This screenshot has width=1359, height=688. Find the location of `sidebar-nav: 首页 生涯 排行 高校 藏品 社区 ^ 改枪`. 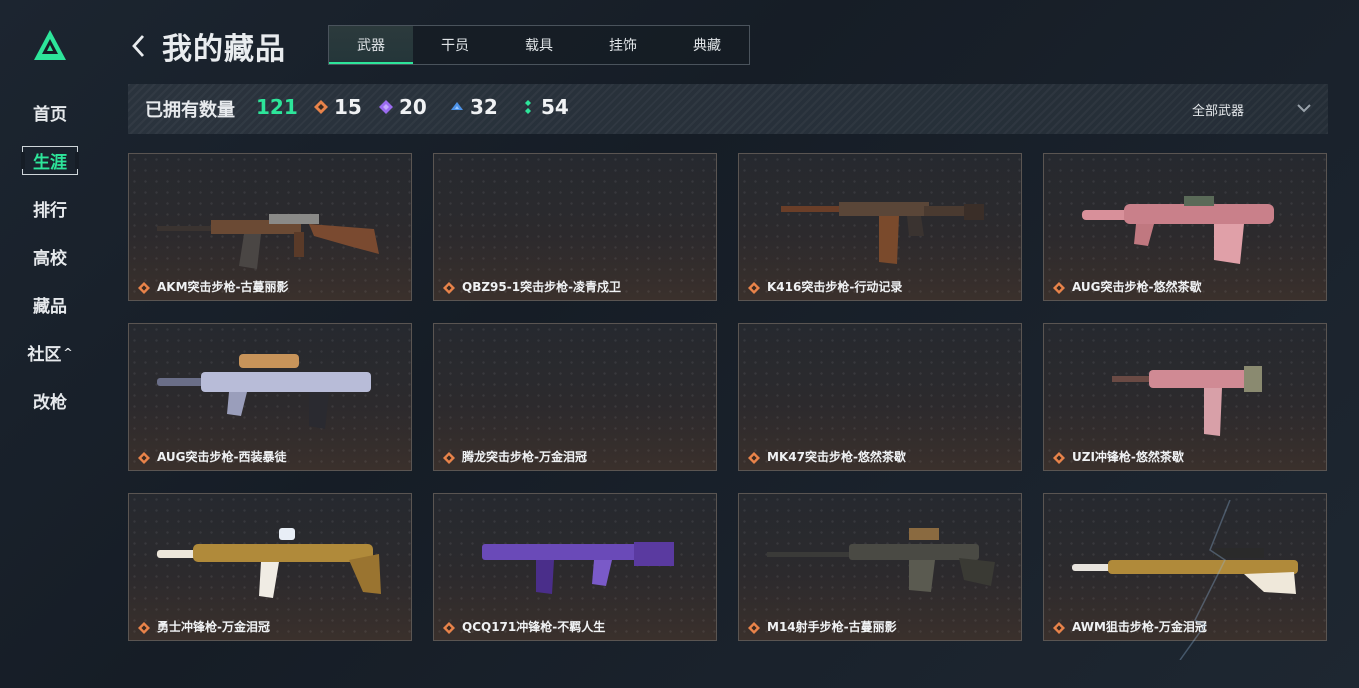

sidebar-nav: 首页 生涯 排行 高校 藏品 社区 ^ 改枪 is located at coordinates (50, 256).